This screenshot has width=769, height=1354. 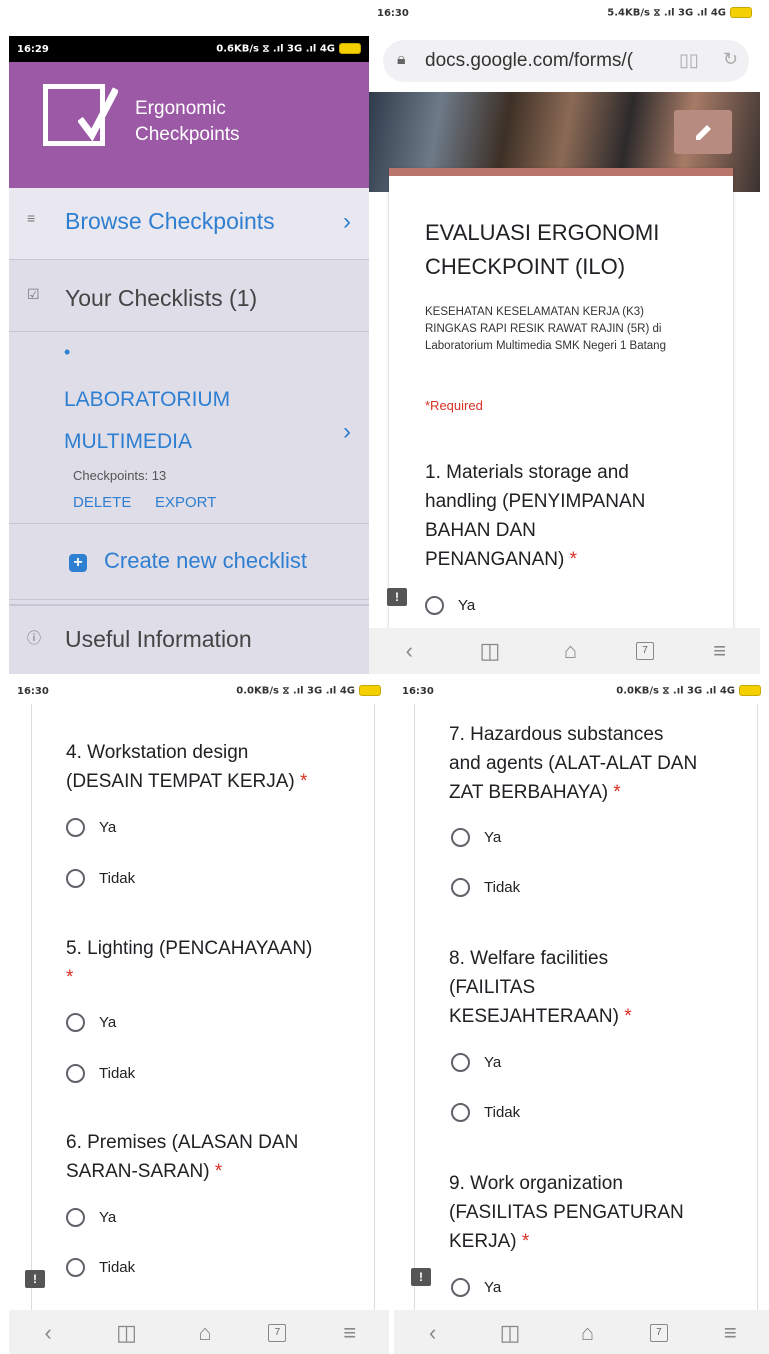 What do you see at coordinates (288, 49) in the screenshot?
I see `status-indicators: 0.6KB/s ⧖ .ıl 3G .ıl 4G` at bounding box center [288, 49].